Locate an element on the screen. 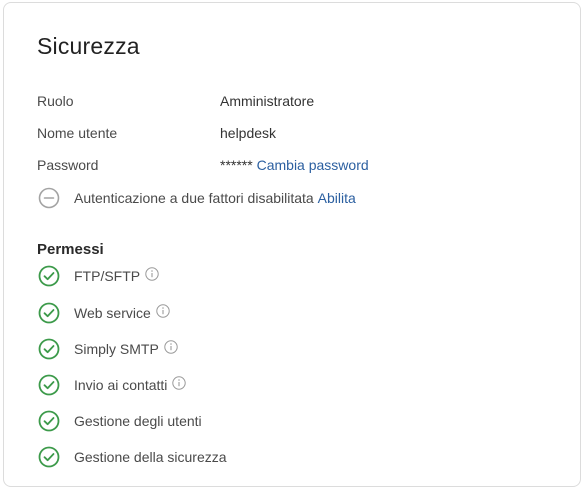 This screenshot has width=584, height=490. permission-item-send-contacts: Invio ai contatti is located at coordinates (112, 385).